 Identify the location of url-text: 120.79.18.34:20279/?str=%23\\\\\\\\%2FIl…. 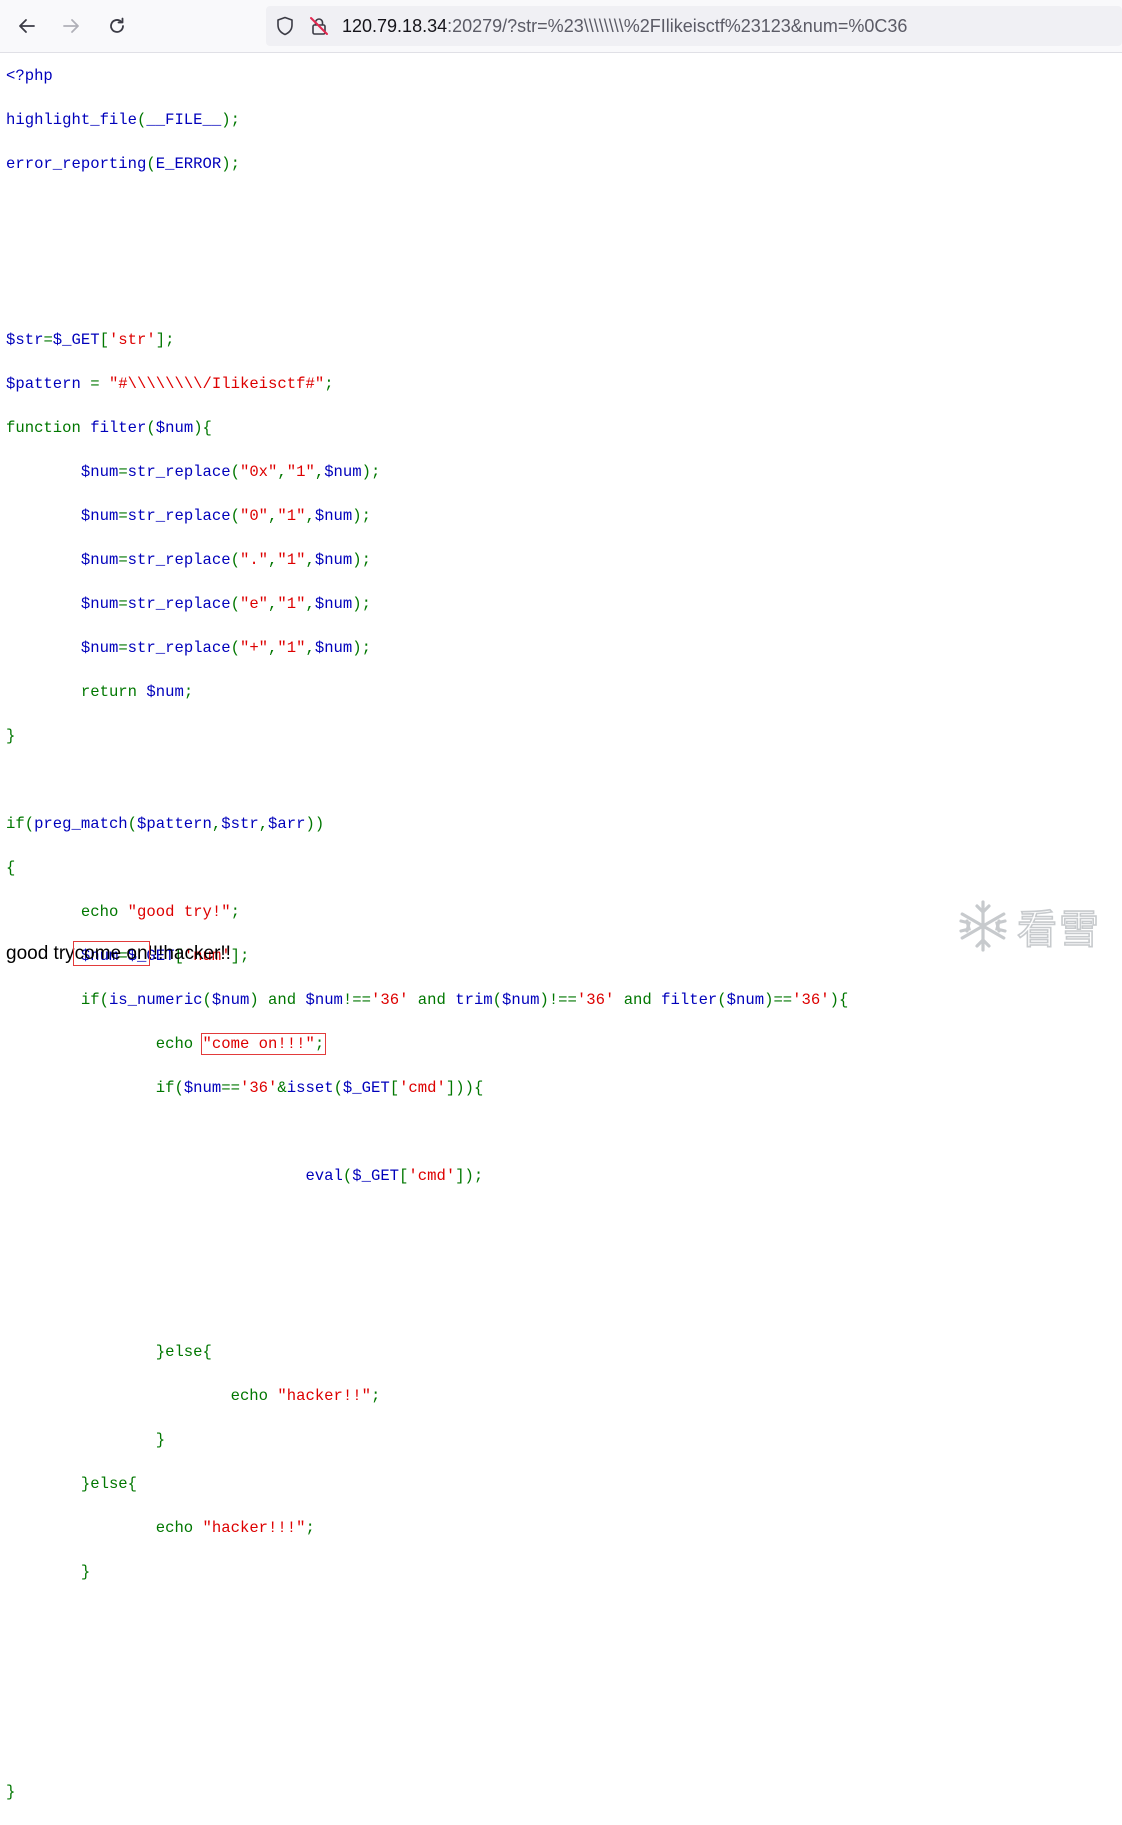
(624, 26).